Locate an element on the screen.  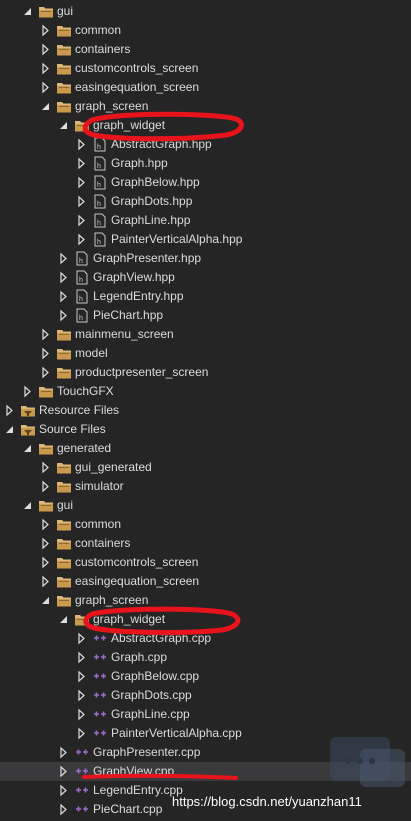
tree-row: h GraphDots.hpp is located at coordinates (205, 201).